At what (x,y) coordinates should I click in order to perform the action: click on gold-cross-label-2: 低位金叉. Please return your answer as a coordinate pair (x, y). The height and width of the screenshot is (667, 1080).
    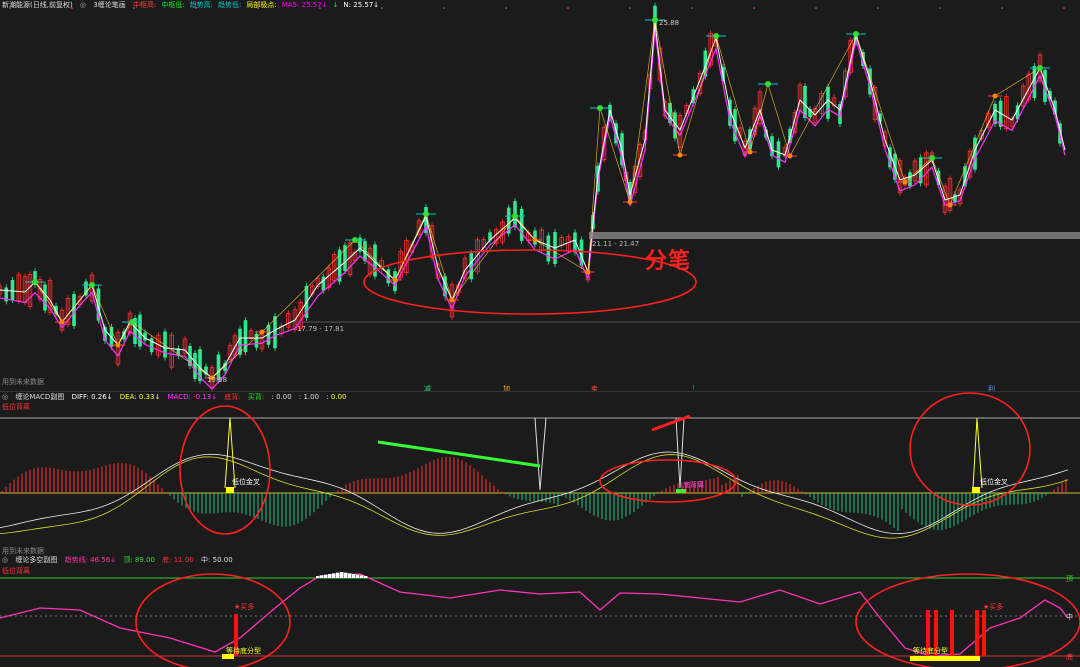
    Looking at the image, I should click on (994, 482).